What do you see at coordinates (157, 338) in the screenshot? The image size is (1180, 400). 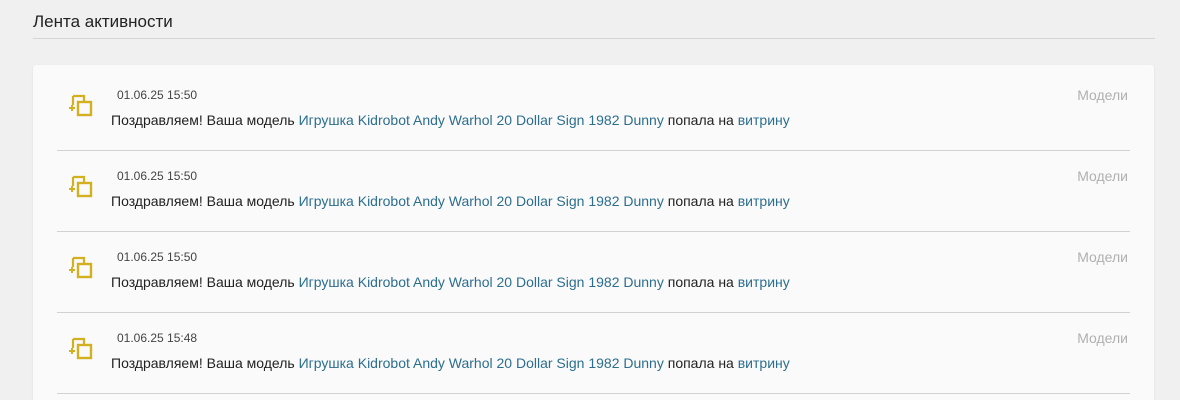 I see `feed-item-time: 01.06.25 15:48` at bounding box center [157, 338].